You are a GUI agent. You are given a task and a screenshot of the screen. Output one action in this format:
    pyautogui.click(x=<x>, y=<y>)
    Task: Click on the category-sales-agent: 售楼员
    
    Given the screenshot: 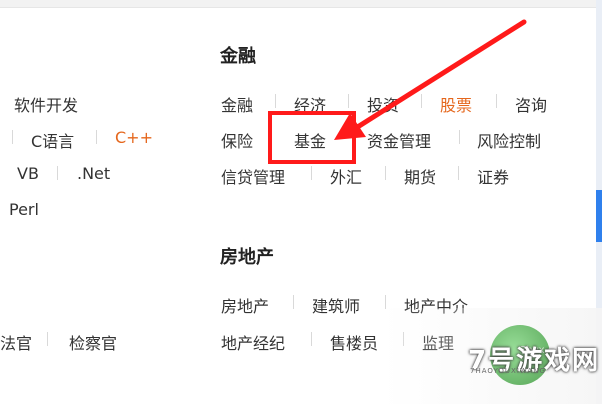 What is the action you would take?
    pyautogui.click(x=354, y=342)
    